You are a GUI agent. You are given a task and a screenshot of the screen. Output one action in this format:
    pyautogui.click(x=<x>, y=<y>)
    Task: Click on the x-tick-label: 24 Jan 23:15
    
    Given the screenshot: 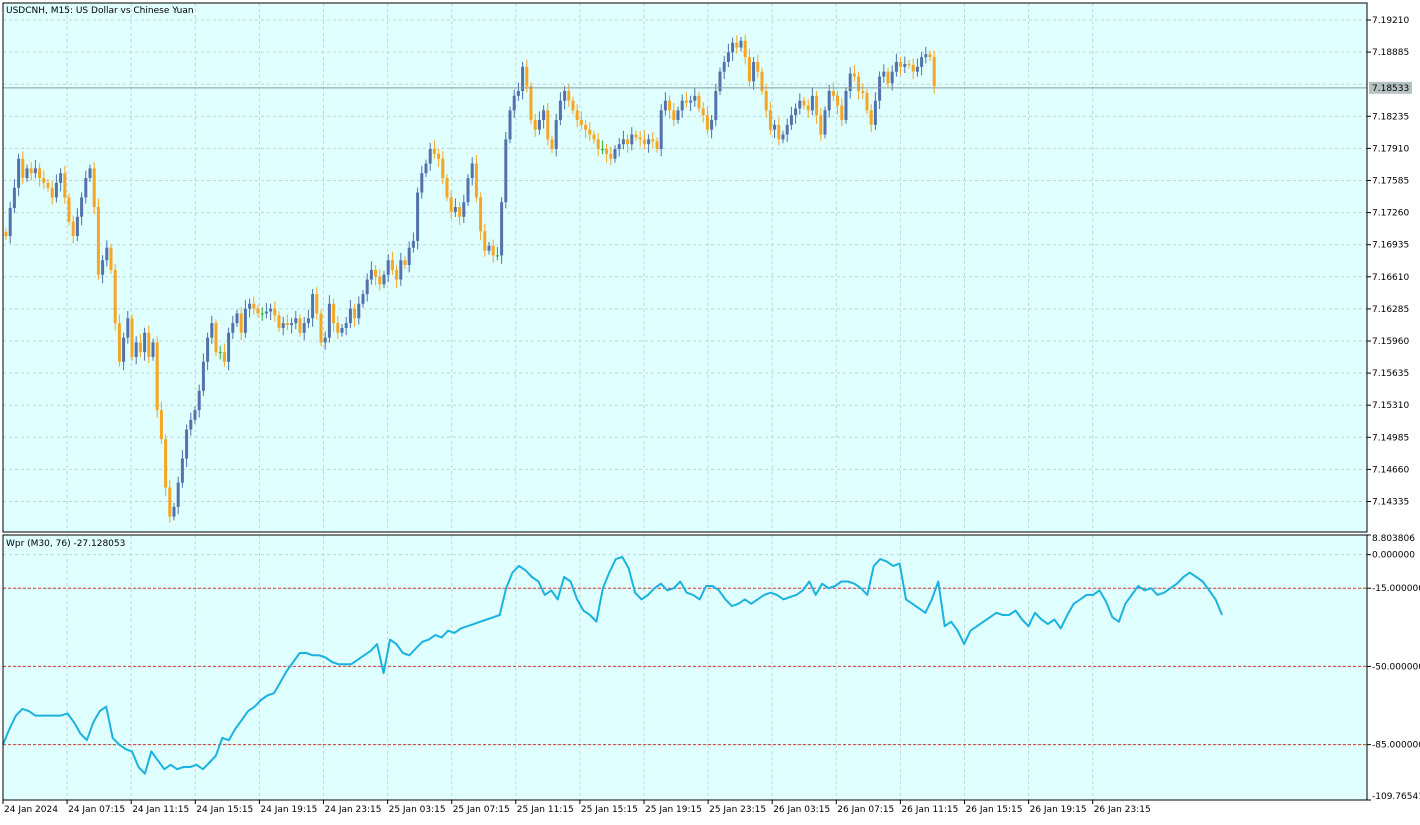 What is the action you would take?
    pyautogui.click(x=353, y=810)
    